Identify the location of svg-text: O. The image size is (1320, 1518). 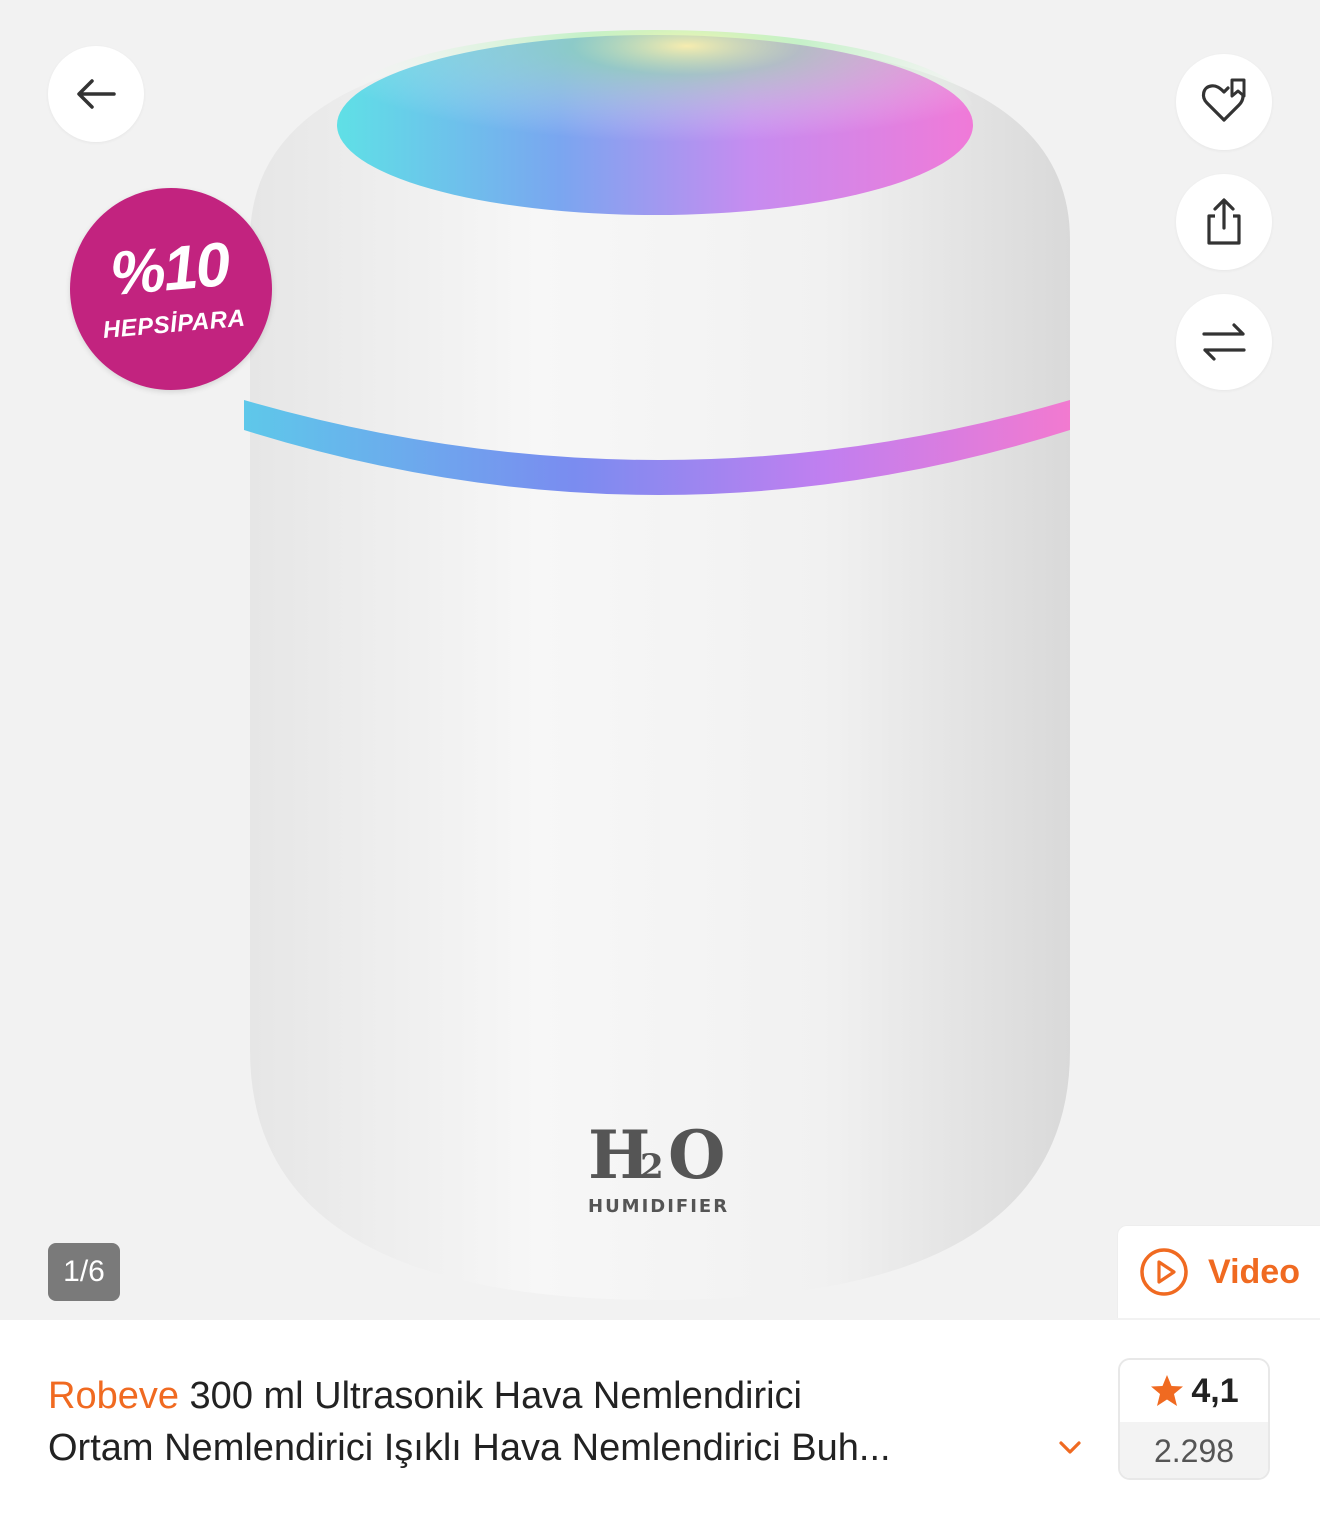
(697, 1155).